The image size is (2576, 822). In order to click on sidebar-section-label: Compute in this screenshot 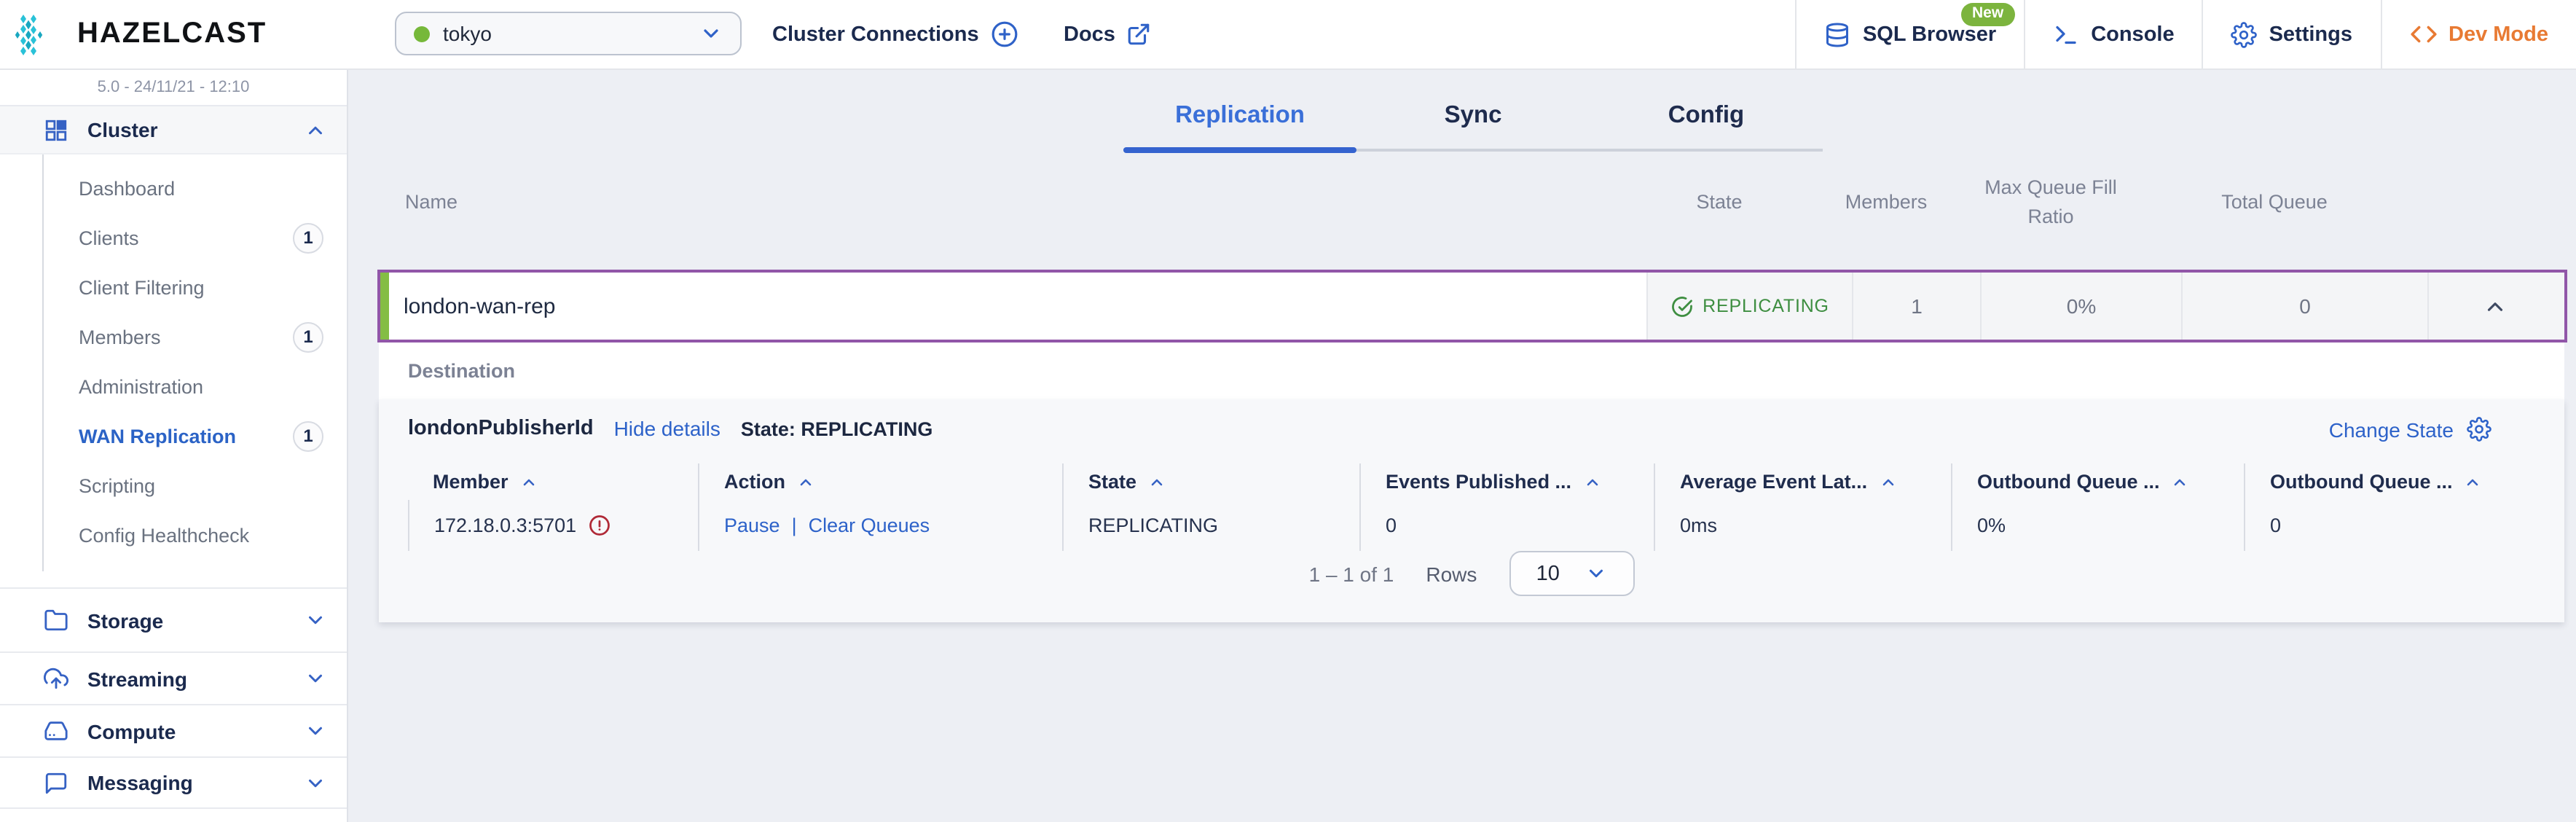, I will do `click(131, 731)`.